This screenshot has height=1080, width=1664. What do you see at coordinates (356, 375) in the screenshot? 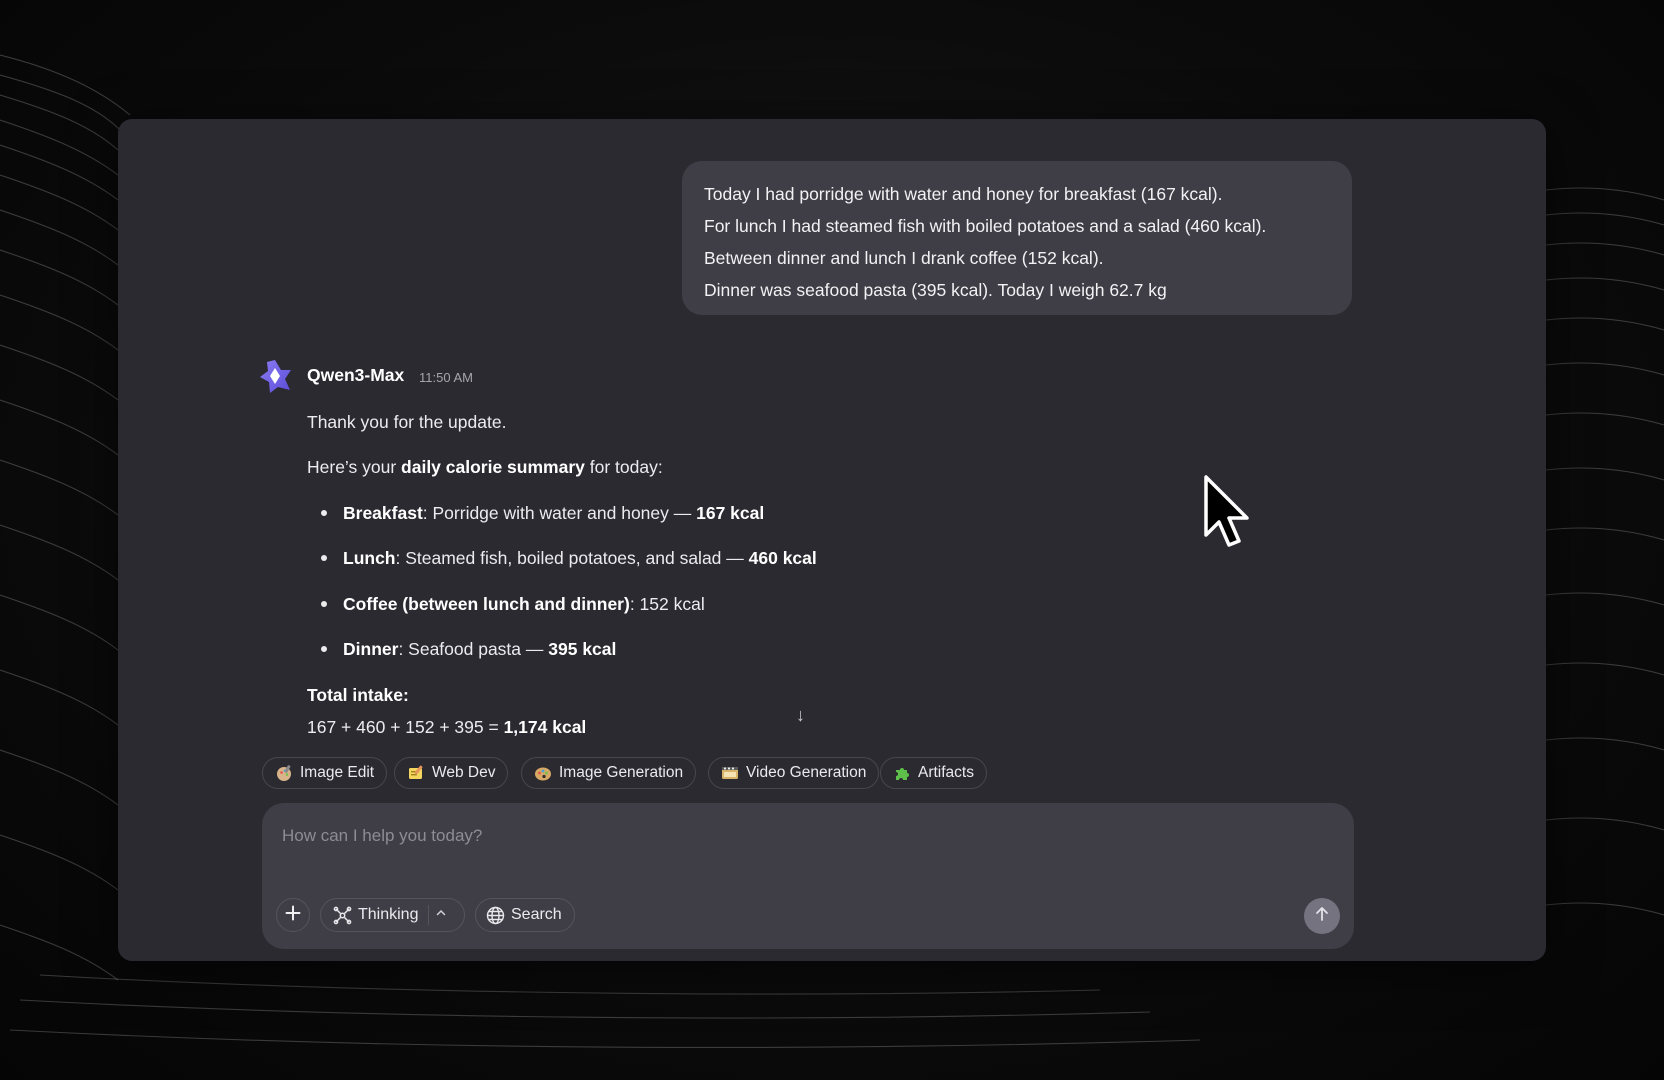
I see `assistant-name: Qwen3-Max` at bounding box center [356, 375].